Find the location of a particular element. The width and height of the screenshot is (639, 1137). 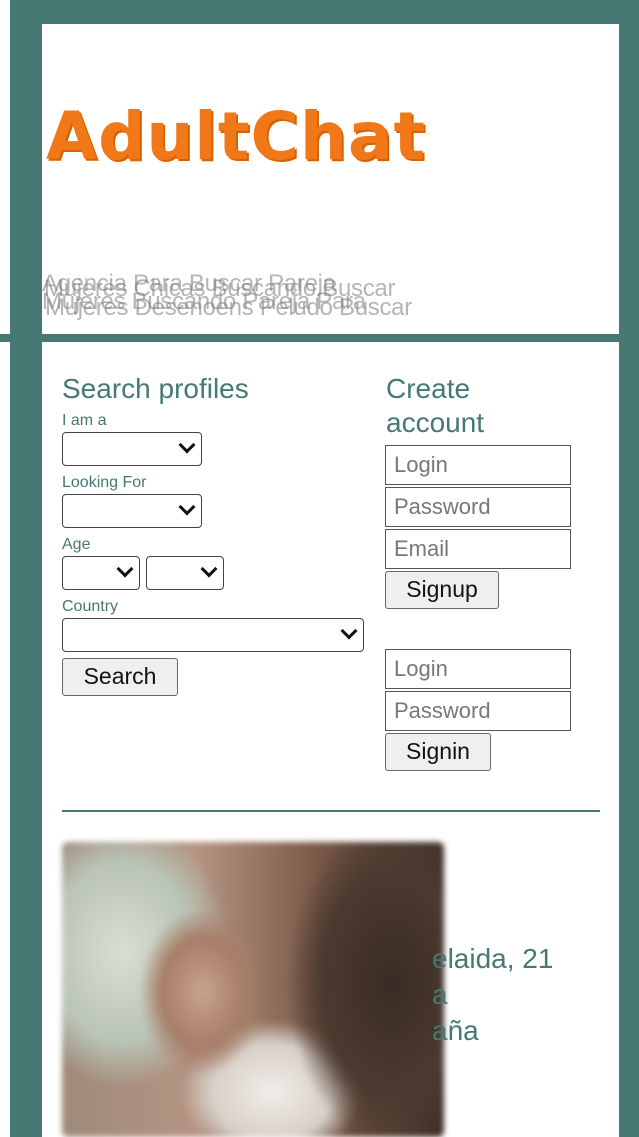

profile-name-age: elaida, 21 is located at coordinates (492, 959).